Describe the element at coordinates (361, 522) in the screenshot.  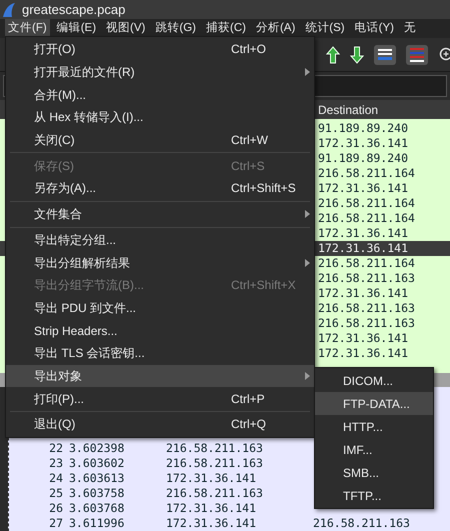
I see `table-cell: 216.58.211.163` at that location.